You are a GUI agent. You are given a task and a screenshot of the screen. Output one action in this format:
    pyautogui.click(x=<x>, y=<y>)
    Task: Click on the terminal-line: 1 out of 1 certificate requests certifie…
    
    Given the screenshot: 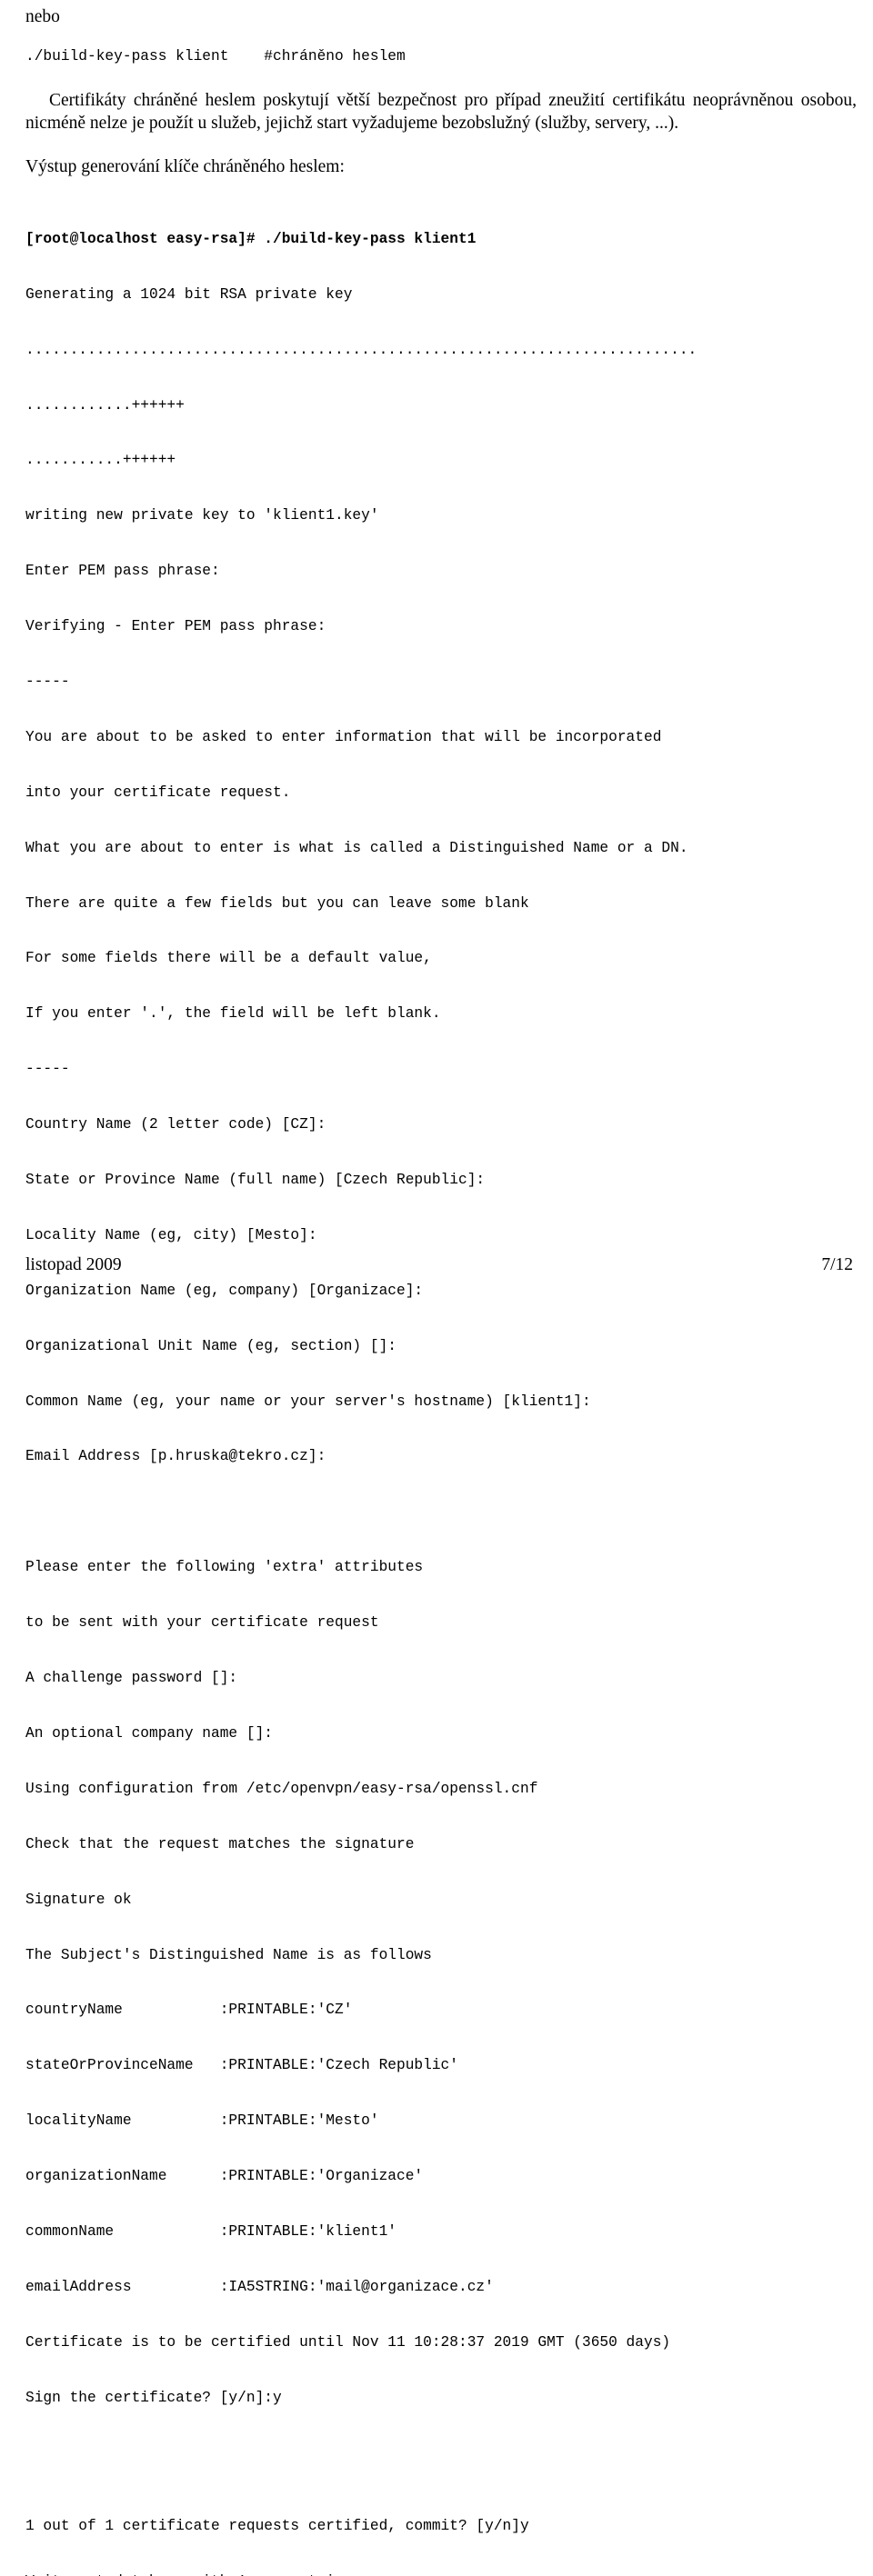 What is the action you would take?
    pyautogui.click(x=277, y=2526)
    